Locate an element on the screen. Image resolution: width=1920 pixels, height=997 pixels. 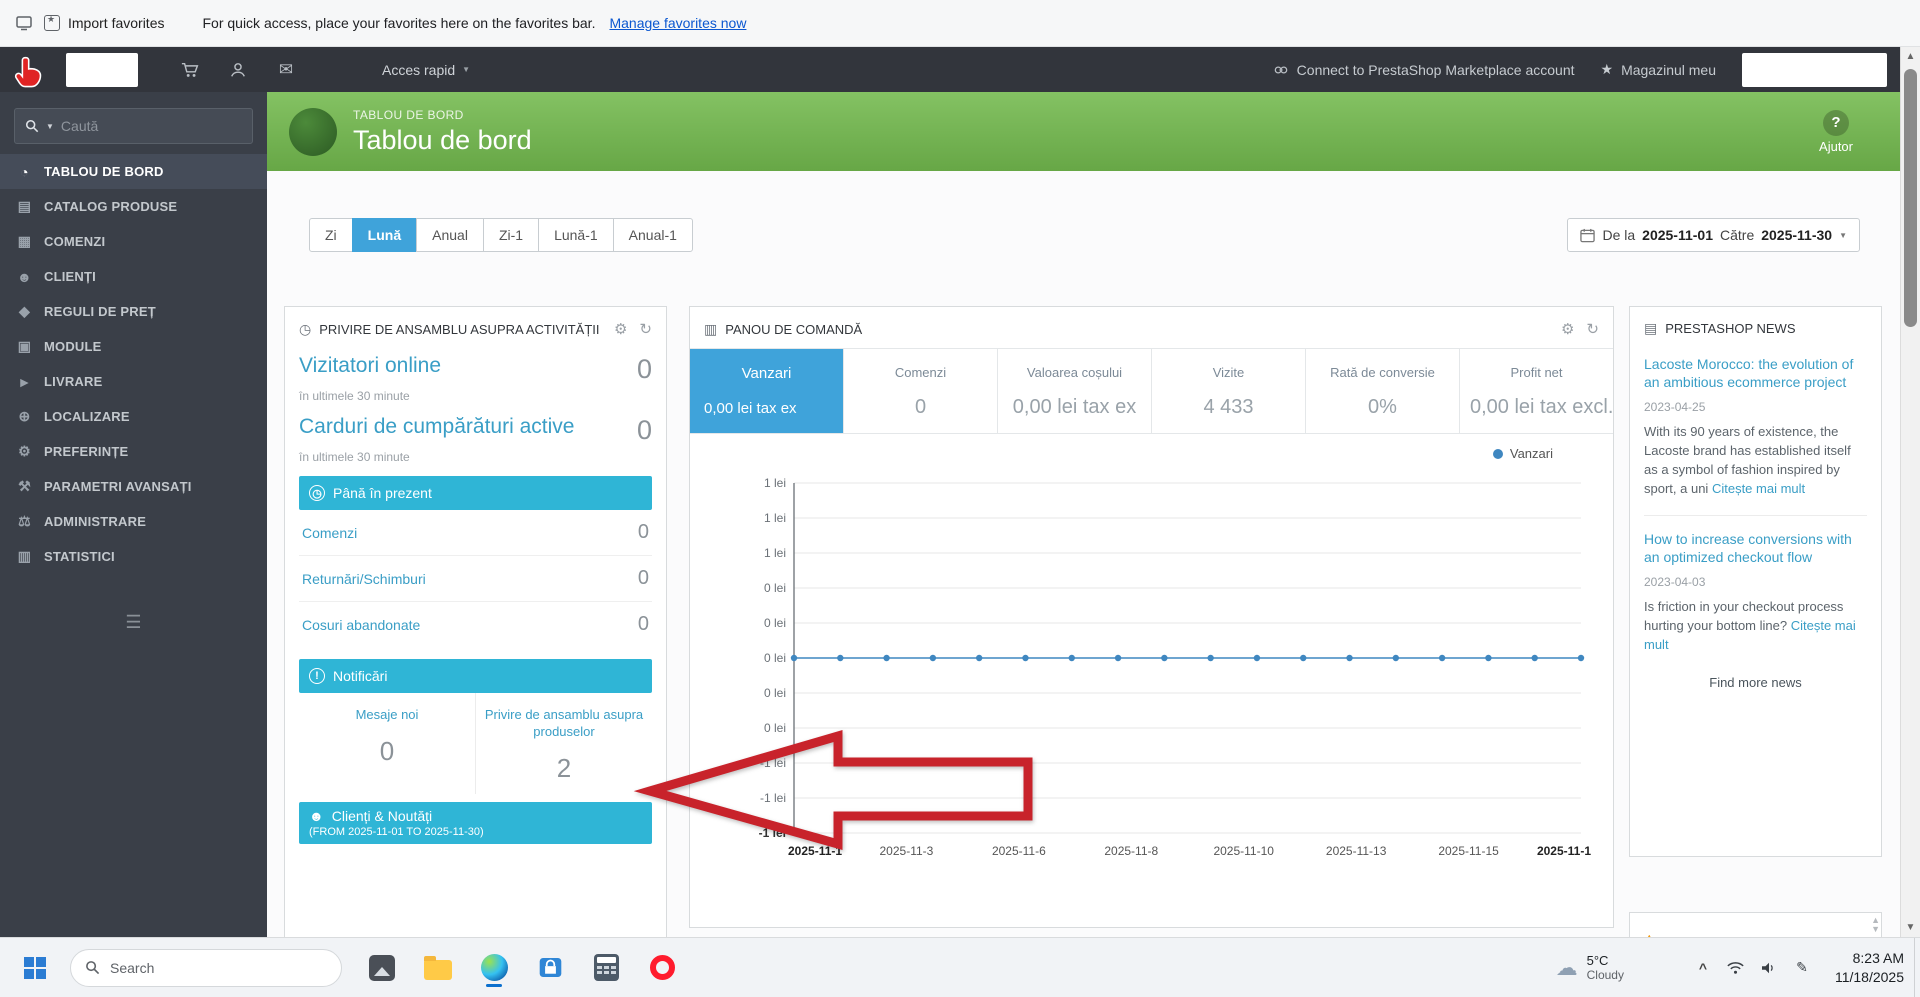
microsoft-store-icon is located at coordinates (550, 968).